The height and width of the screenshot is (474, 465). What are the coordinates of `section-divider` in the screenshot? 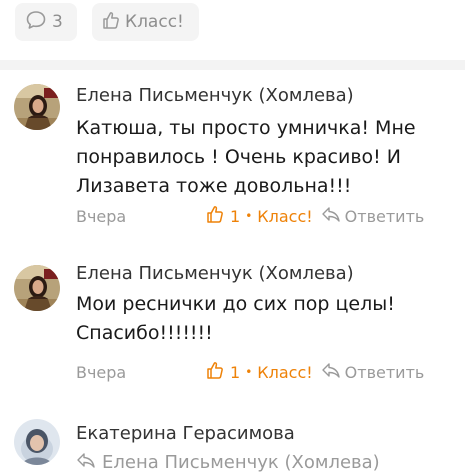 It's located at (232, 65).